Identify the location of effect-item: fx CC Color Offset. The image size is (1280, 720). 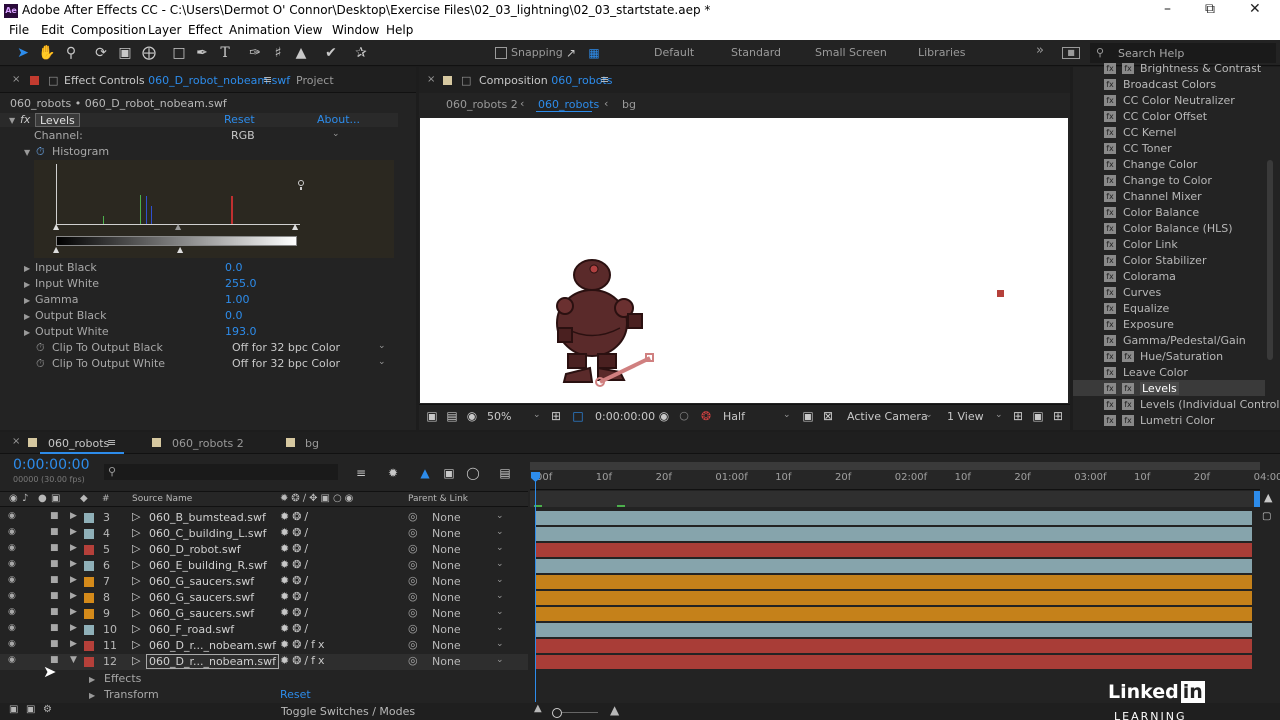
(1189, 117).